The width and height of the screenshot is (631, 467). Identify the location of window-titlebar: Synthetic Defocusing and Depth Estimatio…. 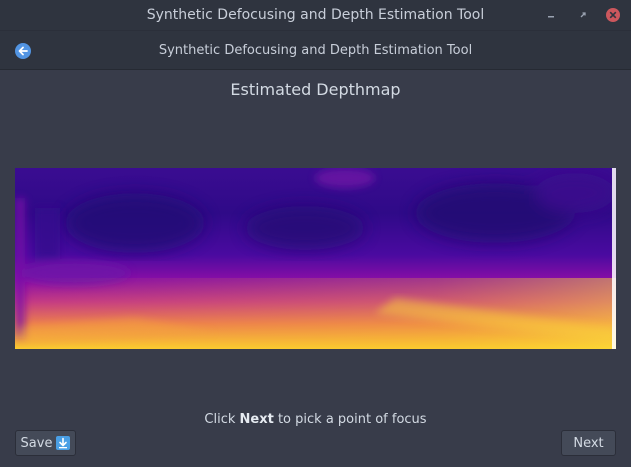
(315, 15).